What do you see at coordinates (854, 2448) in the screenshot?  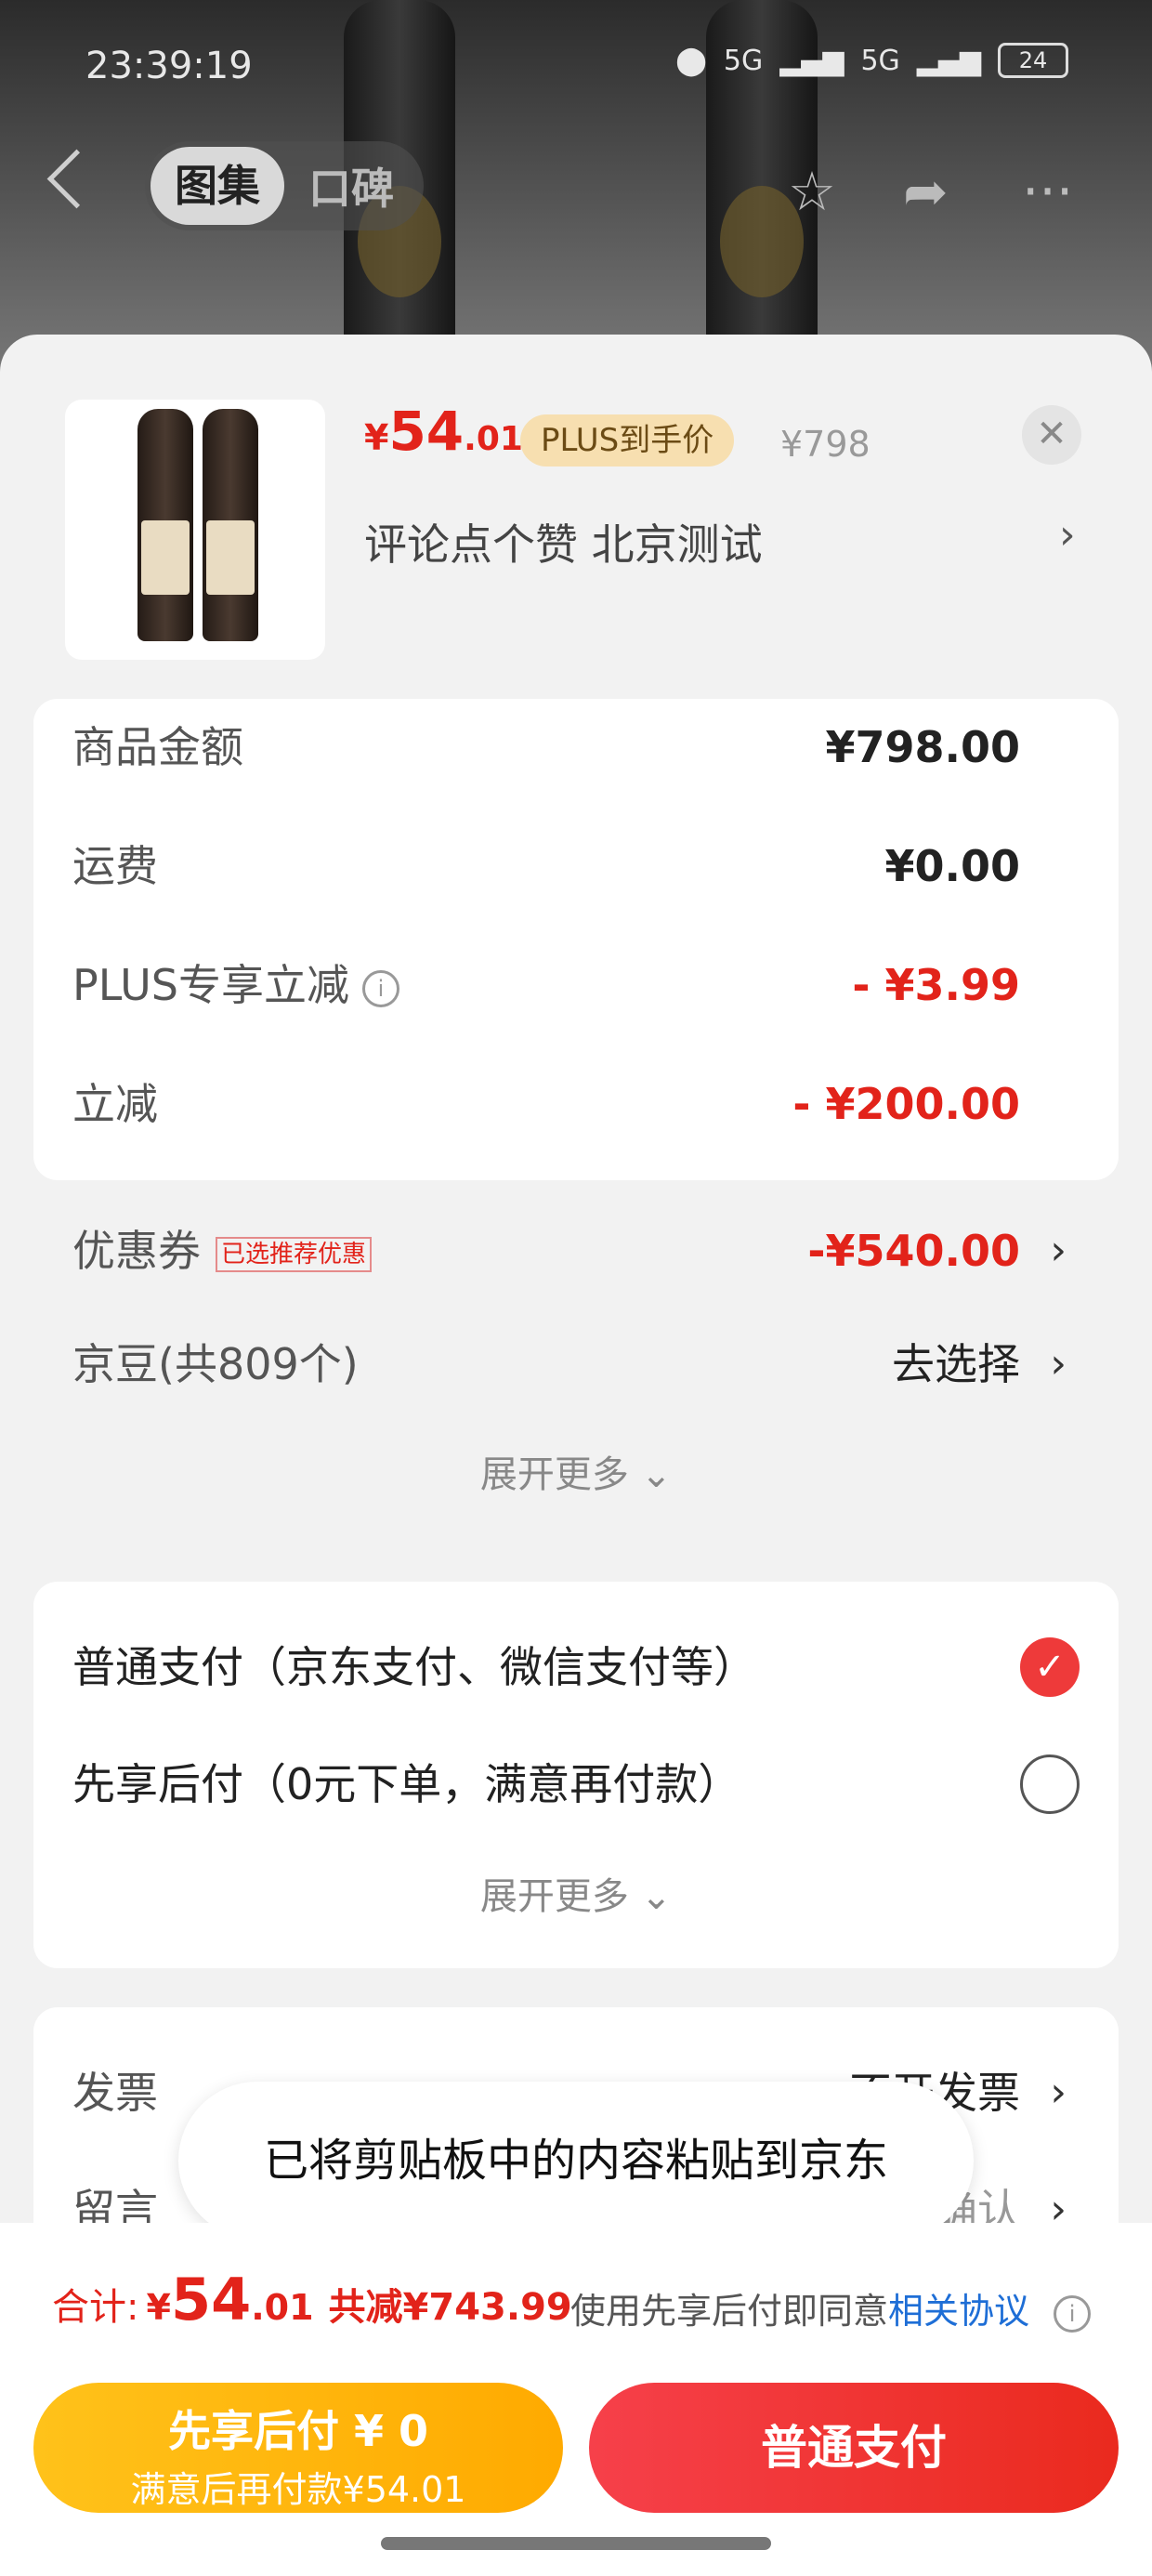 I see `pay-now-button: 普通支付` at bounding box center [854, 2448].